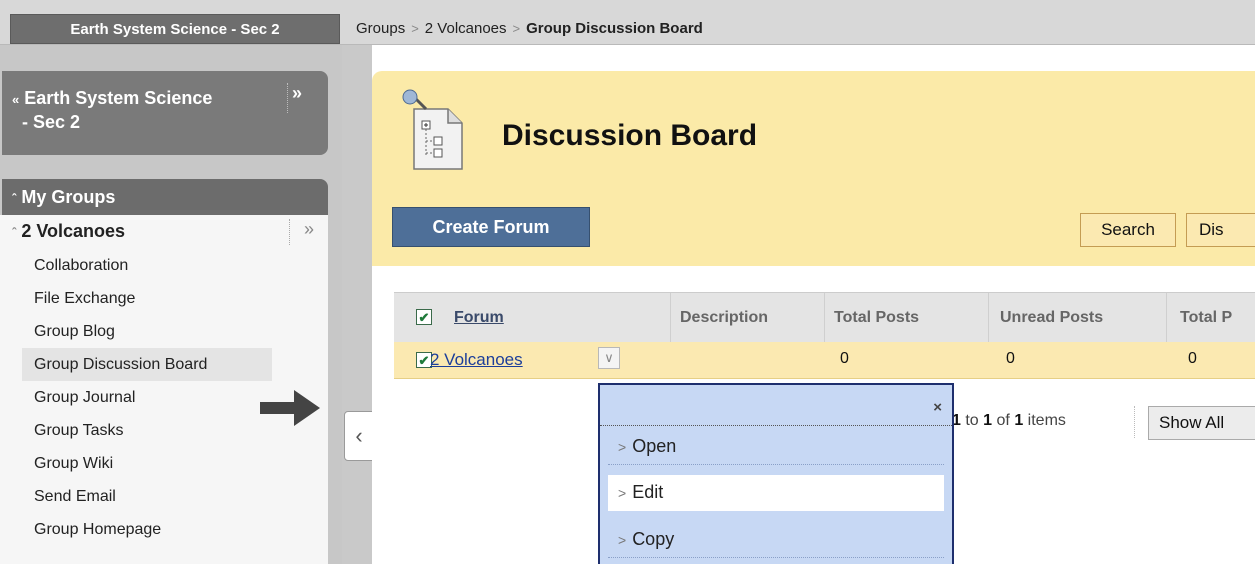 Image resolution: width=1255 pixels, height=564 pixels. Describe the element at coordinates (164, 331) in the screenshot. I see `menu-item-group-blog: Group Blog` at that location.